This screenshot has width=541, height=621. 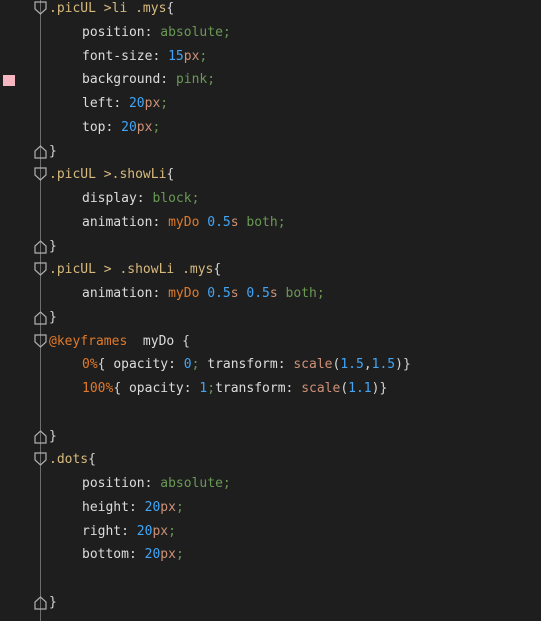 I want to click on code-text: font-size: 15px;, so click(x=144, y=57).